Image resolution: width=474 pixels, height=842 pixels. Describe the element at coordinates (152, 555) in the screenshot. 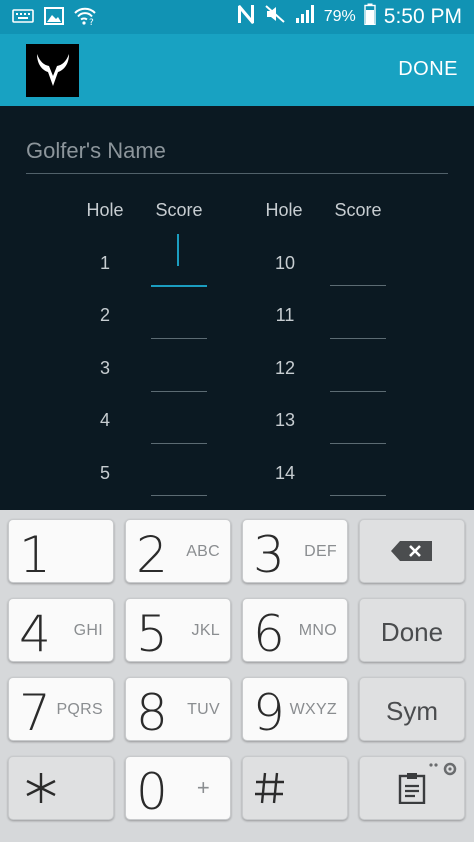

I see `key-digit: 2` at that location.